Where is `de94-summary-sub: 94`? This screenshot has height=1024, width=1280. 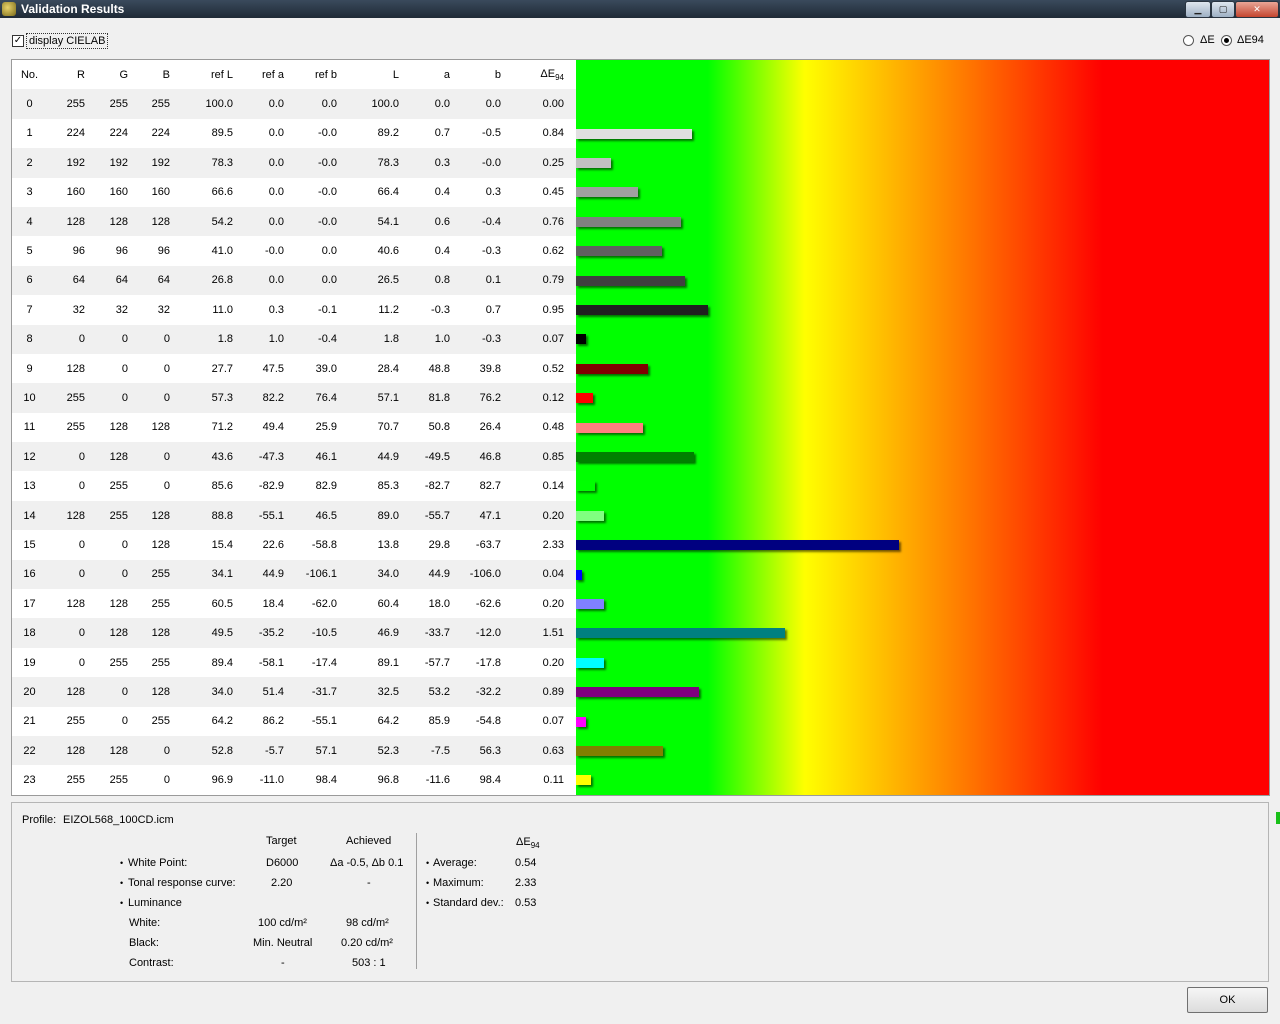
de94-summary-sub: 94 is located at coordinates (535, 846).